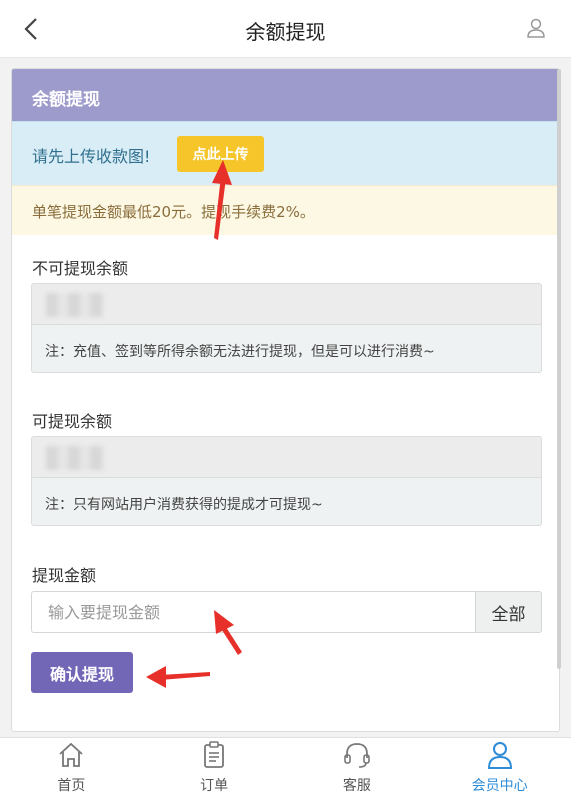  Describe the element at coordinates (285, 32) in the screenshot. I see `page-title: 余额提现` at that location.